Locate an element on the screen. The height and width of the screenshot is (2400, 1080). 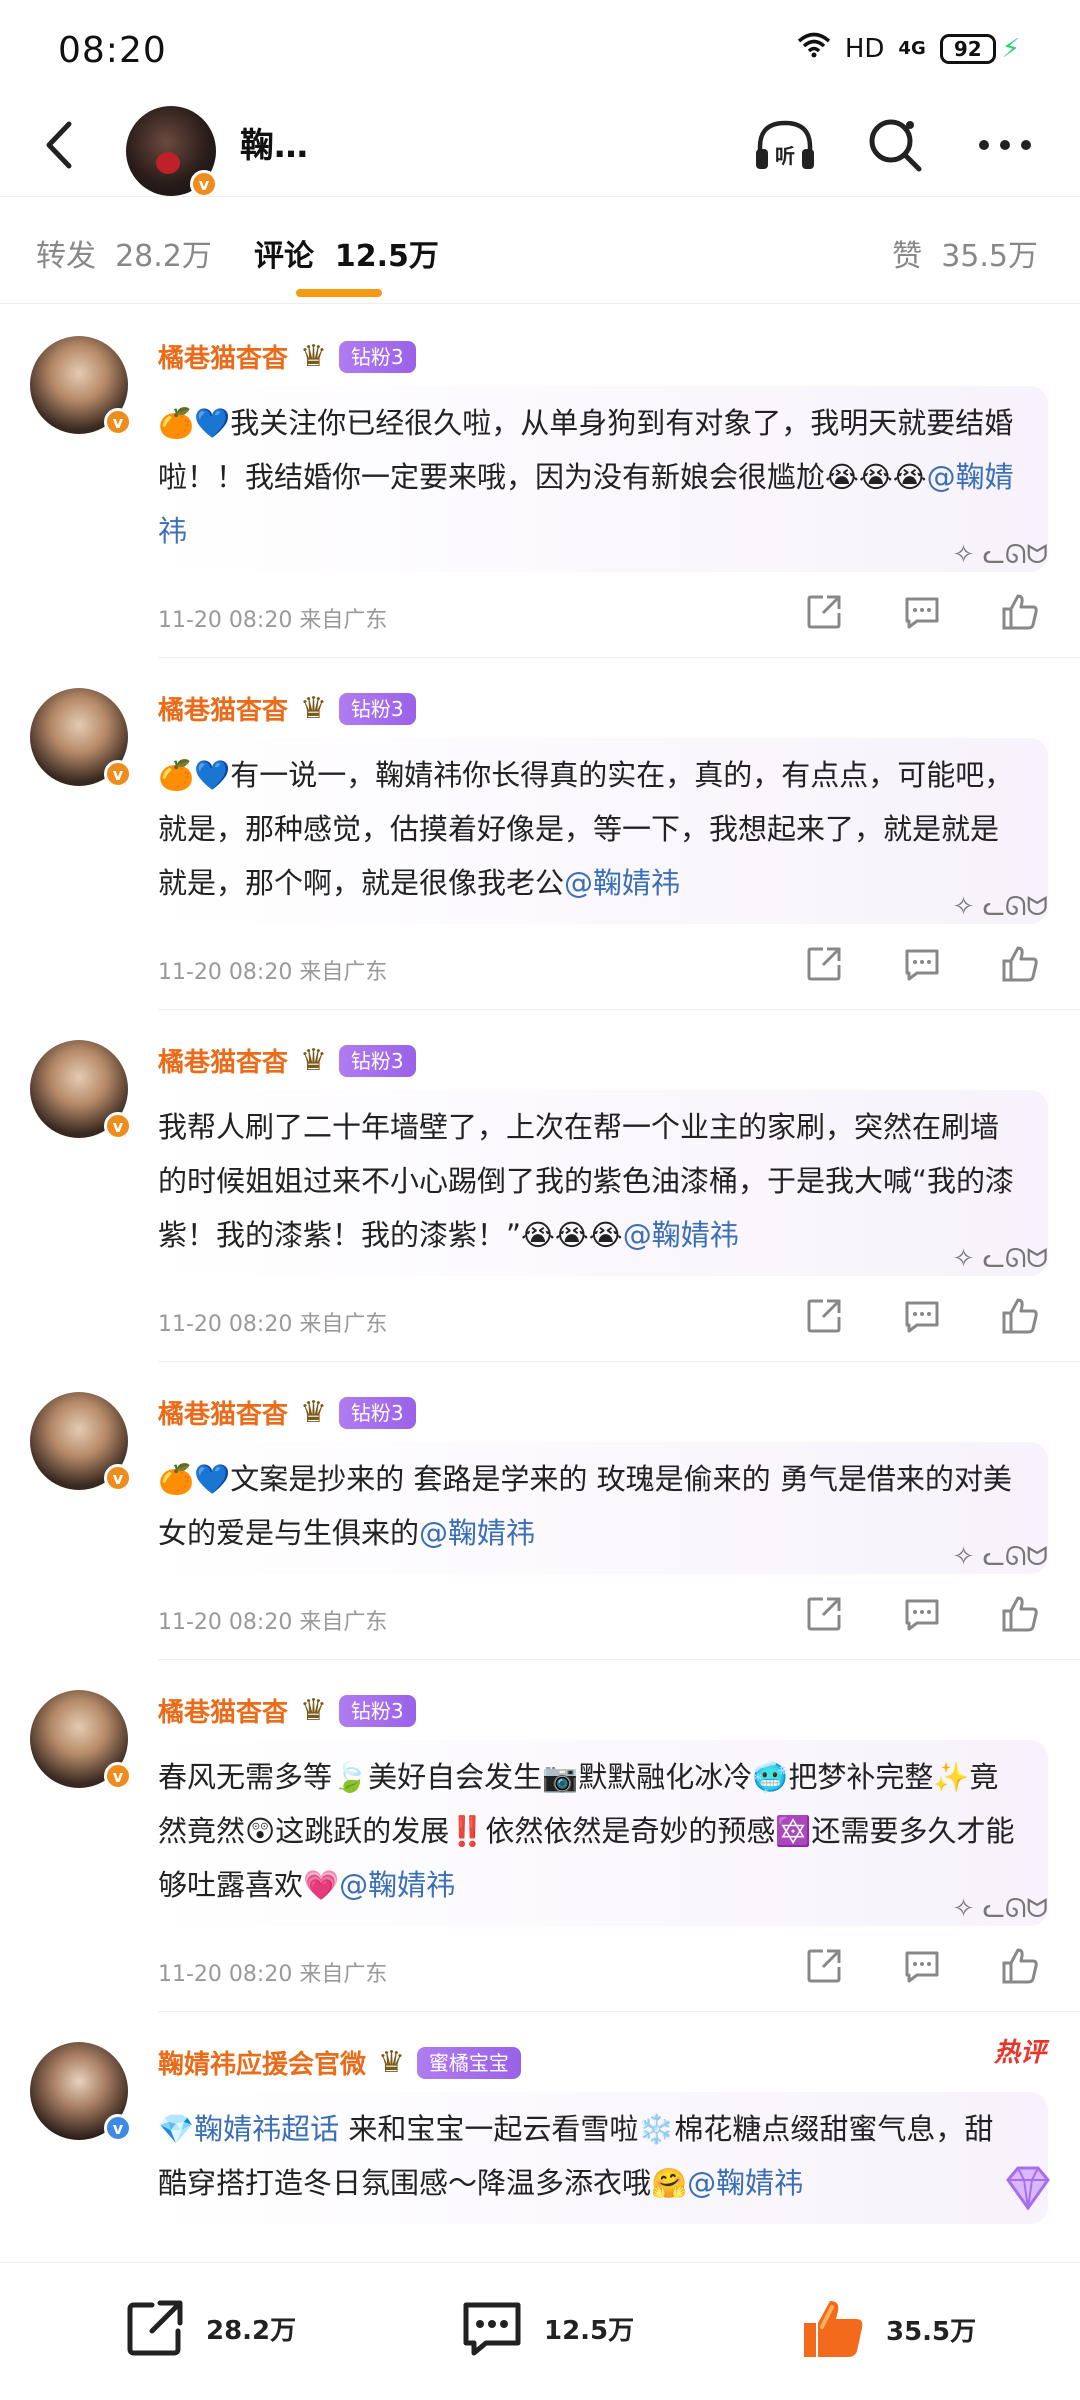
comment-content: 🍊💙文案是抄来的 套路是学来的 玫瑰是偷来的 勇气是借来的对美女的爱是与生俱来的 is located at coordinates (585, 1506).